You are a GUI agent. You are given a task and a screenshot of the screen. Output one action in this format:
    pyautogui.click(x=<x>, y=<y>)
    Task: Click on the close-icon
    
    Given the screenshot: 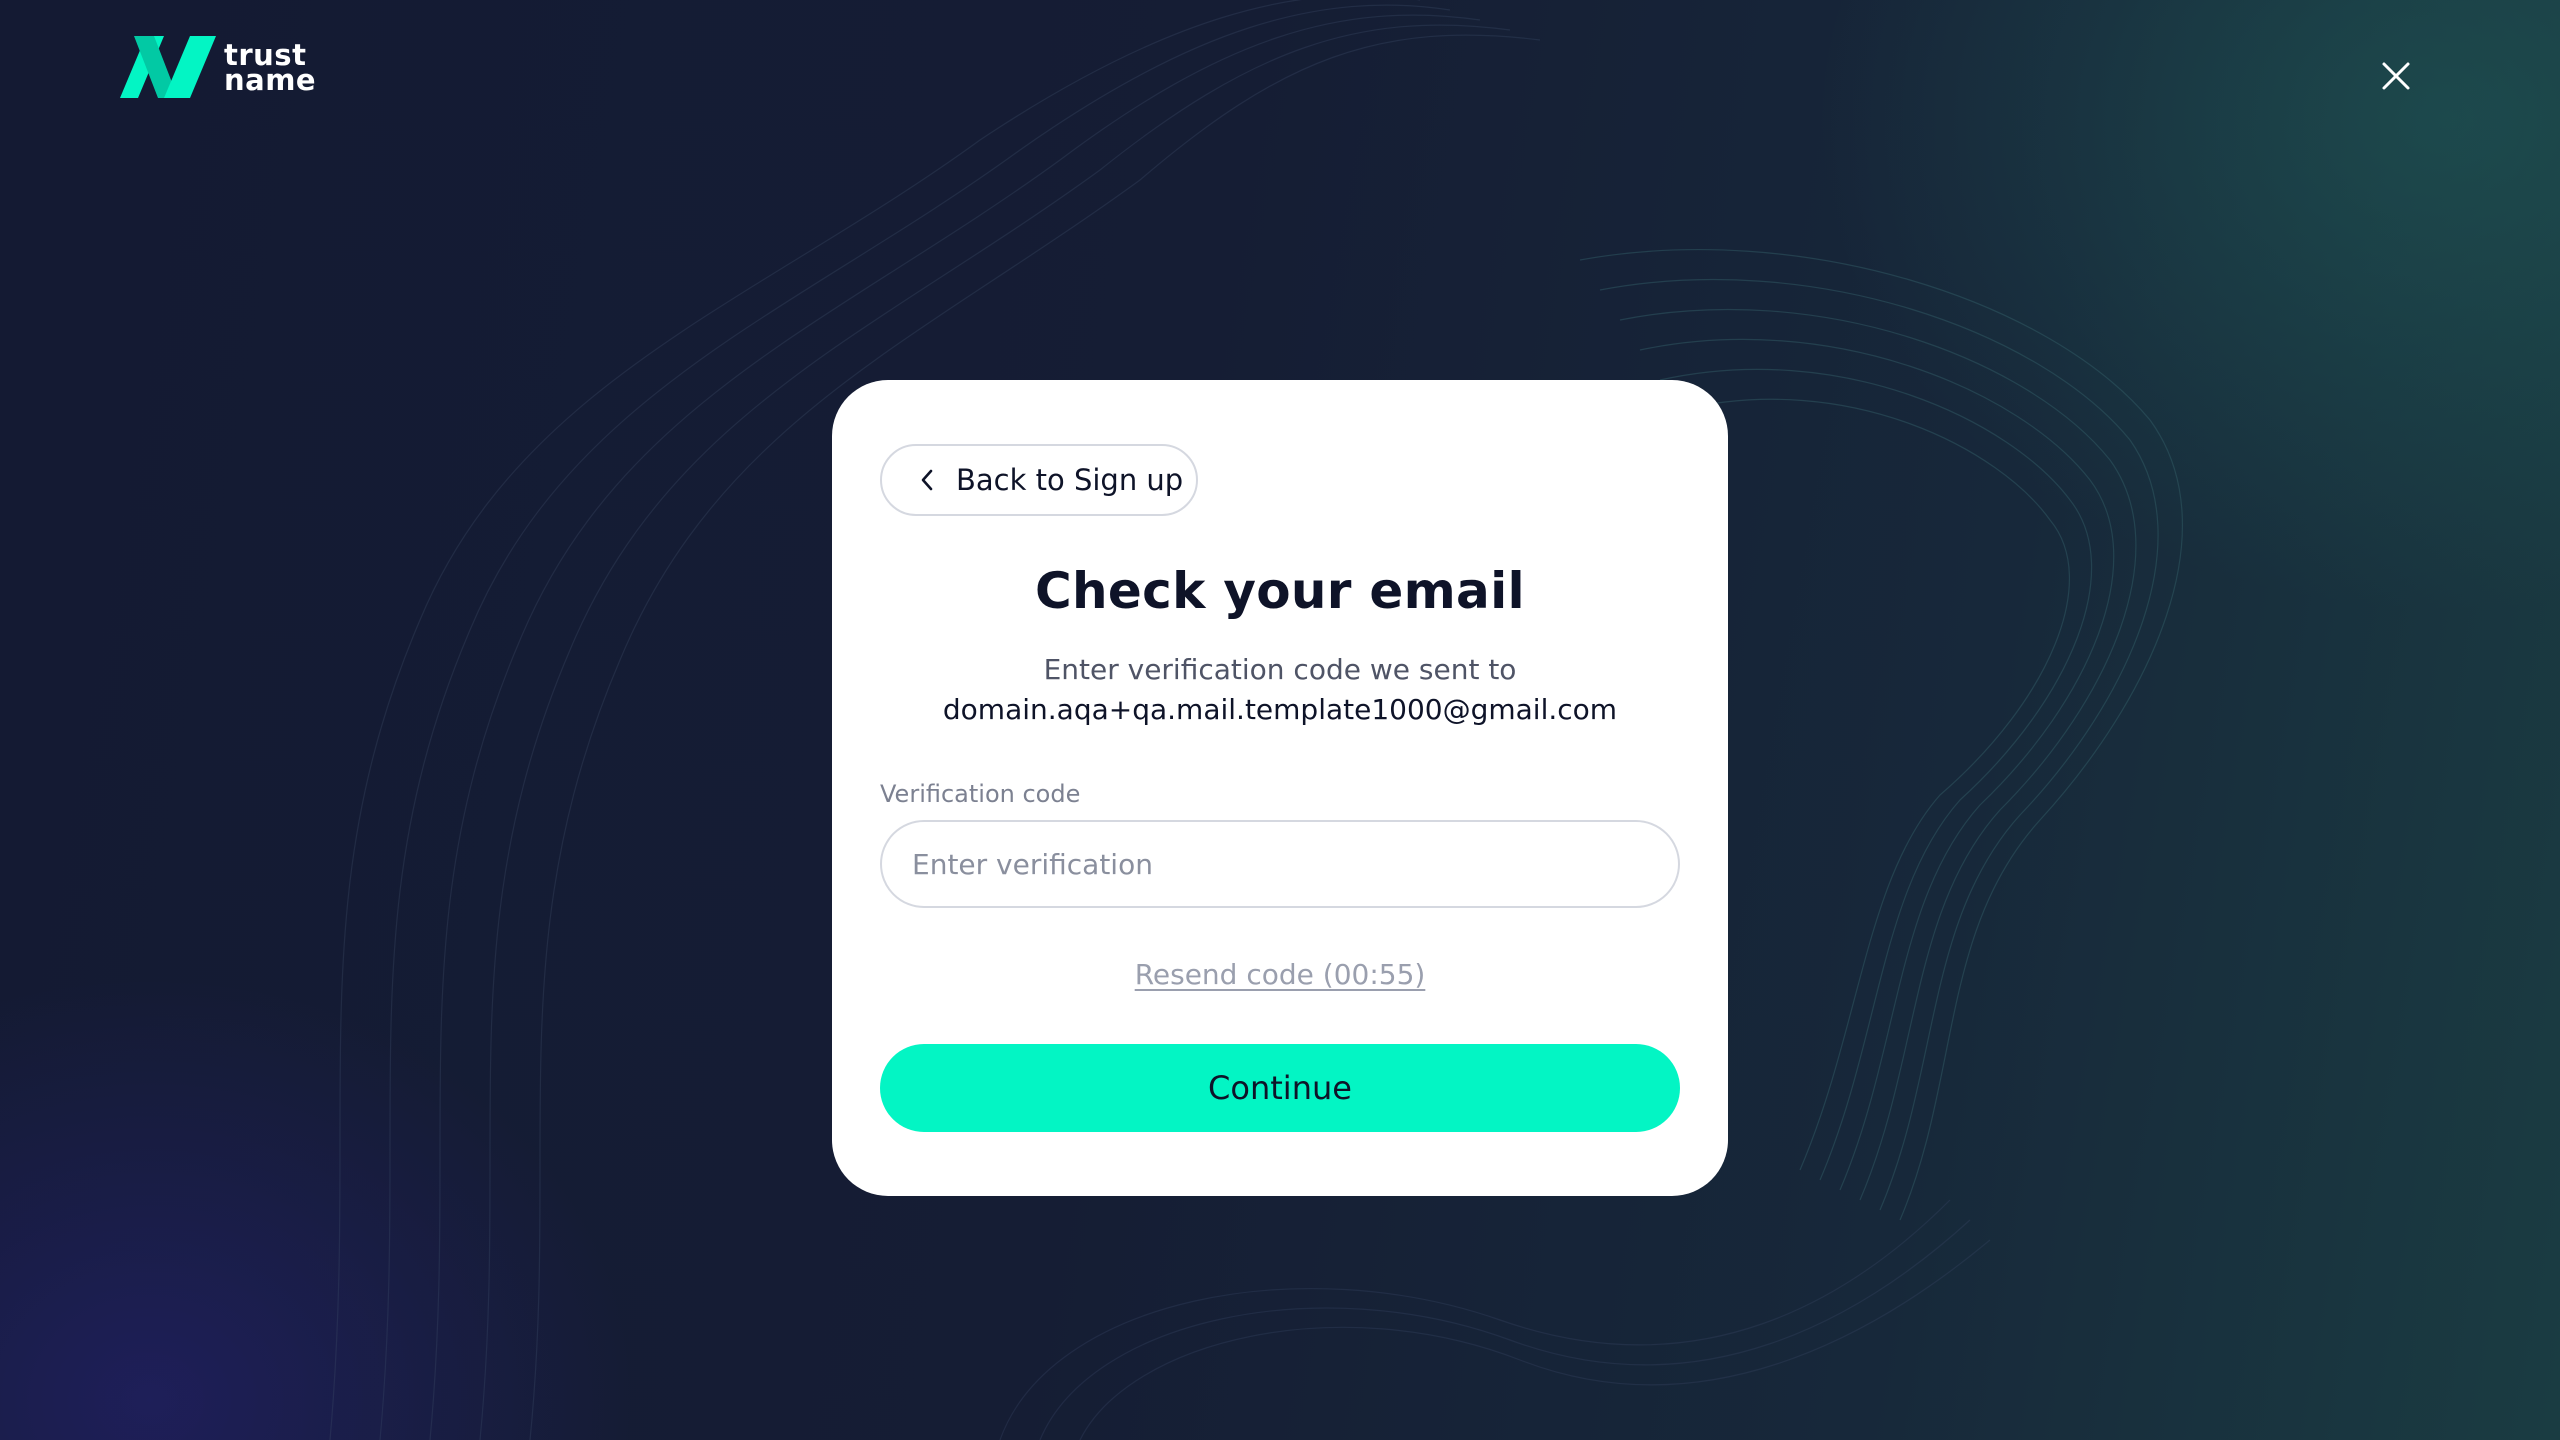 What is the action you would take?
    pyautogui.click(x=2396, y=76)
    